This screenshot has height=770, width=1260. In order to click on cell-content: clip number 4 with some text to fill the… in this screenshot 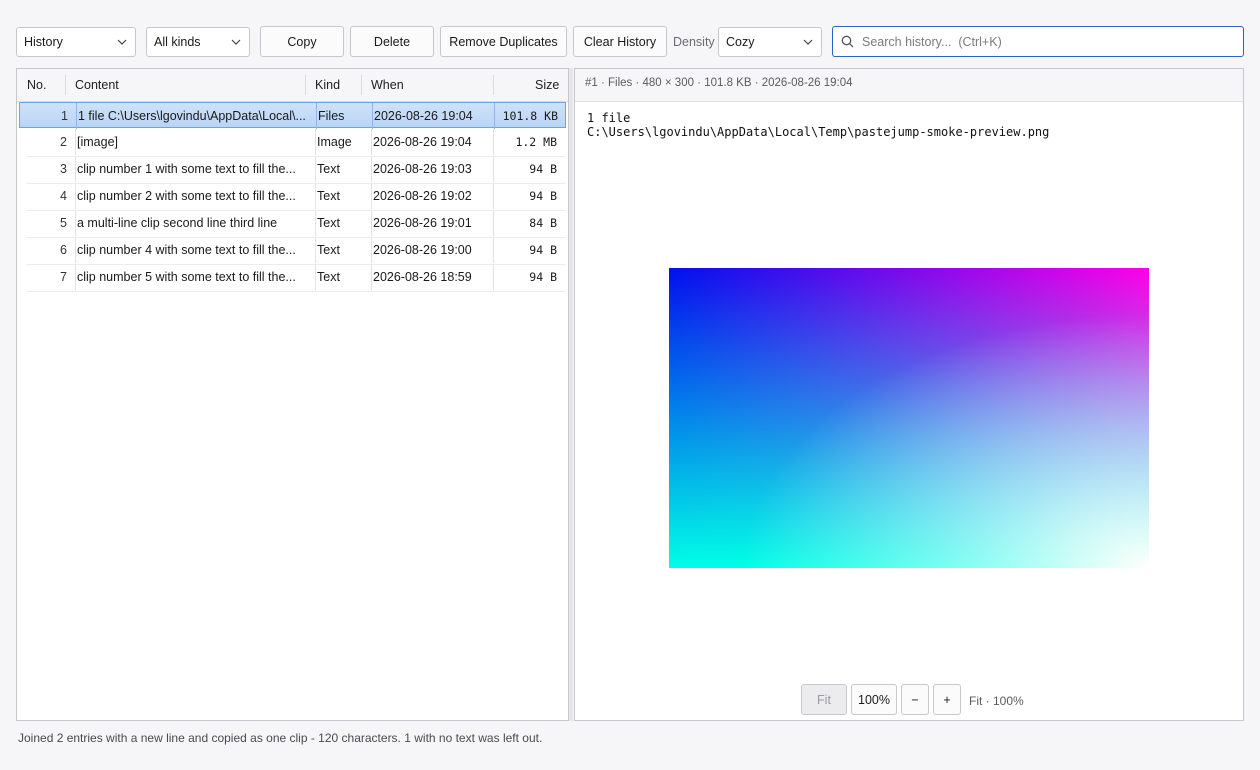, I will do `click(186, 250)`.